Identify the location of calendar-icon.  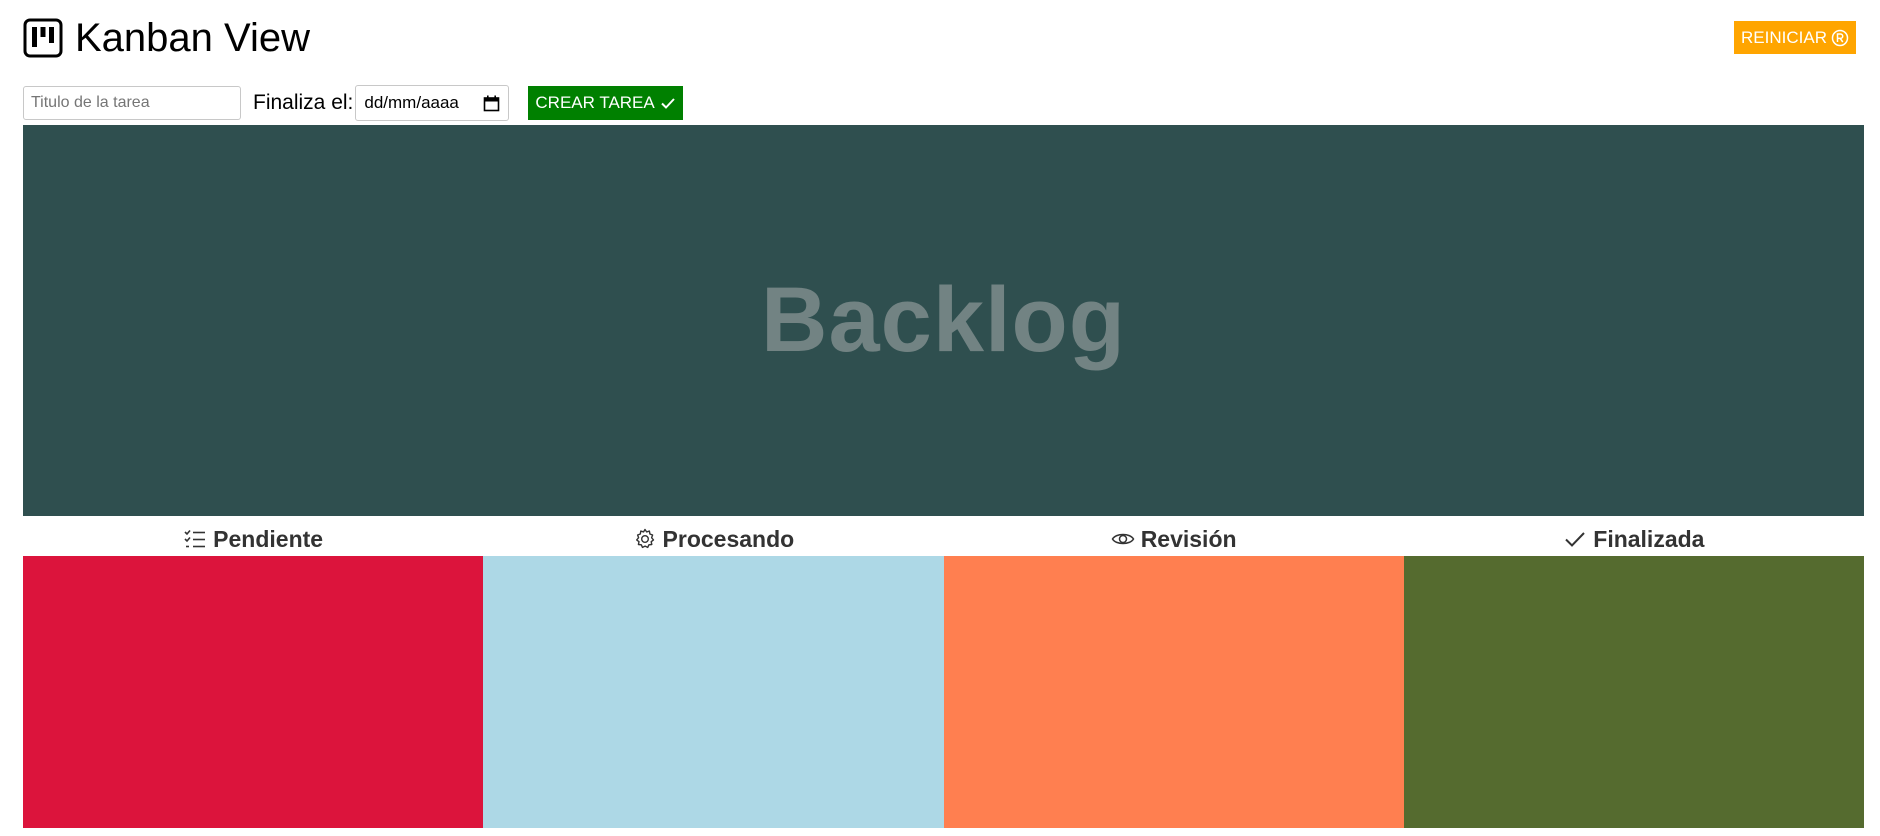
(491, 103).